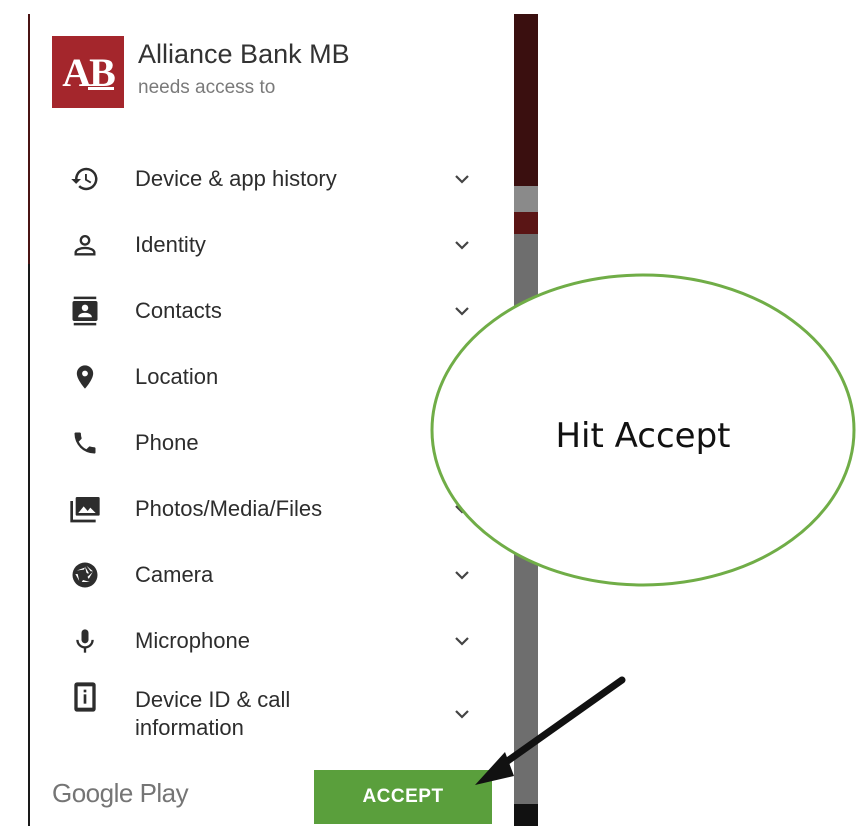  Describe the element at coordinates (174, 574) in the screenshot. I see `permission-label: Camera` at that location.